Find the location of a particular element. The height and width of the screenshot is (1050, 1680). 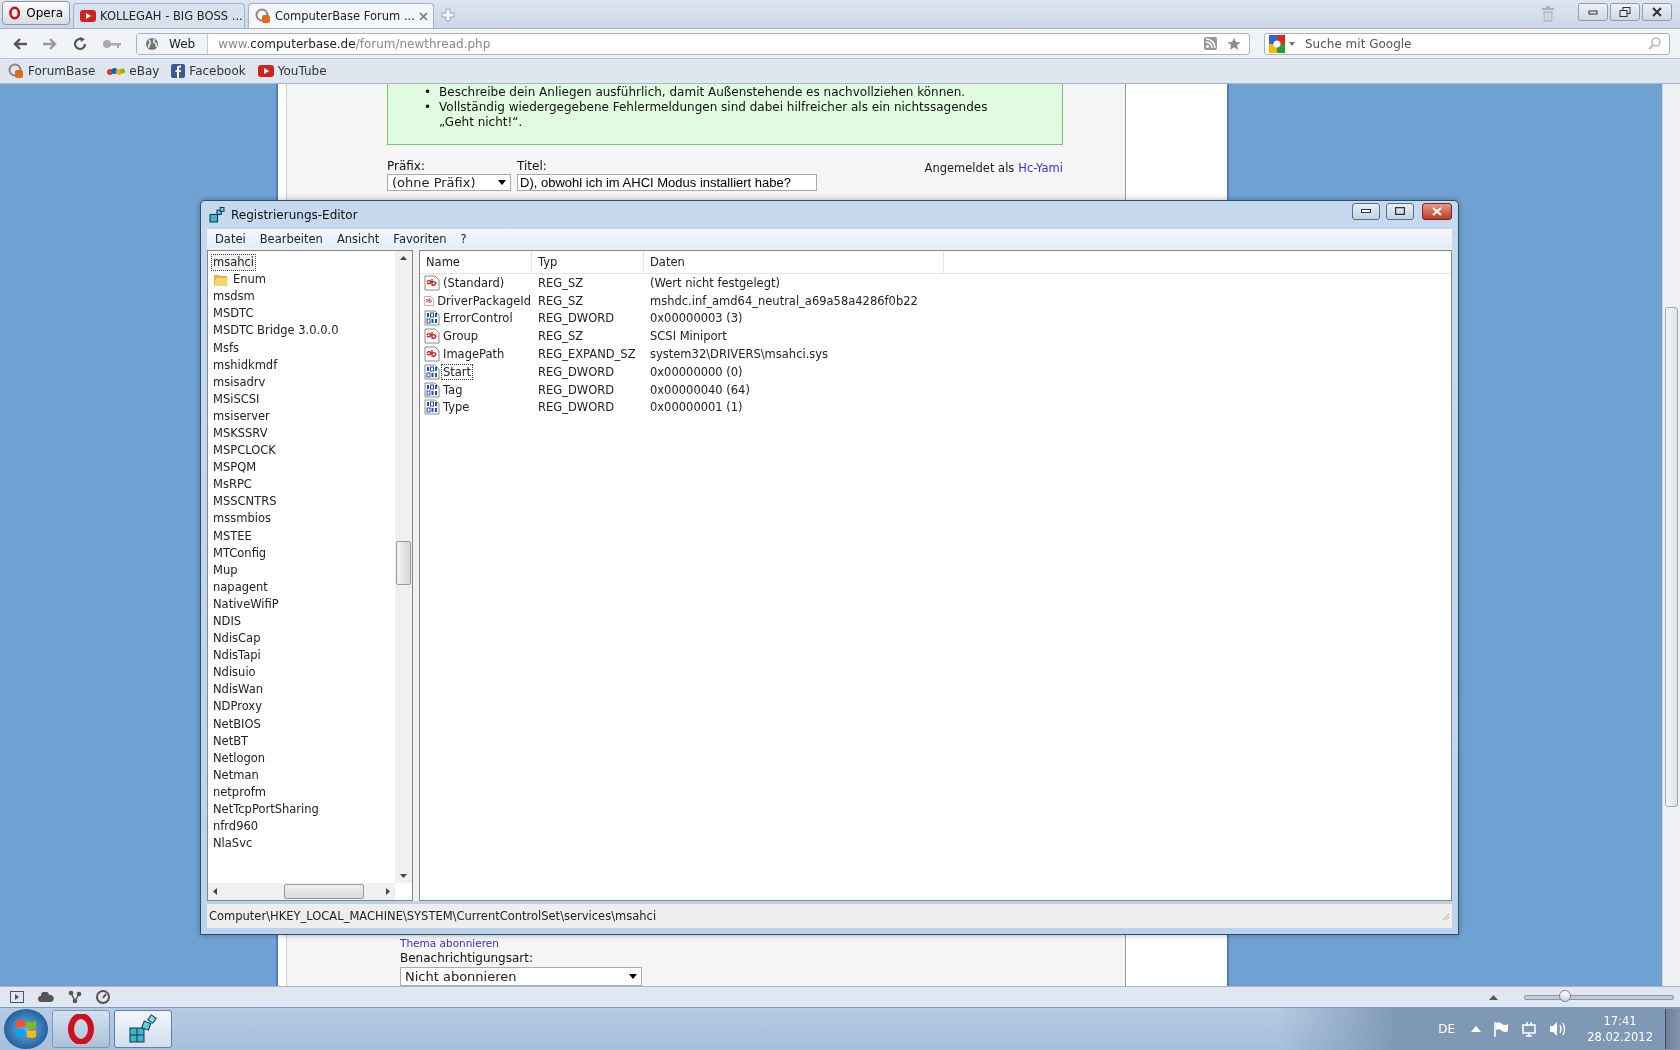

page-scrollbar is located at coordinates (1671, 535).